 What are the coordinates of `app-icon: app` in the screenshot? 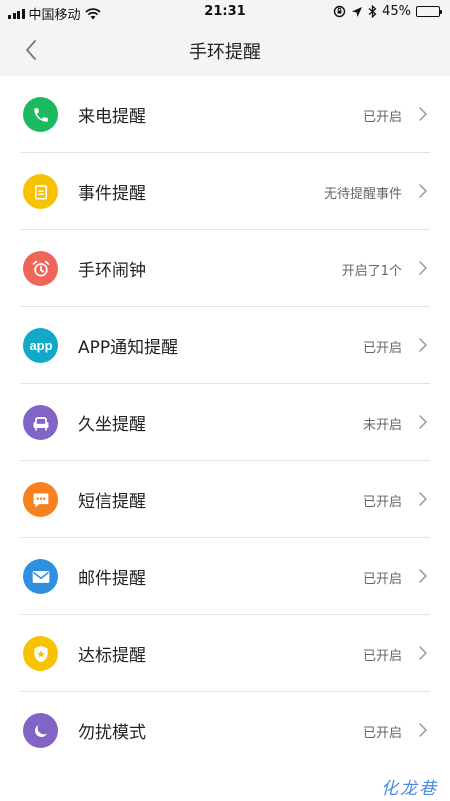 It's located at (40, 345).